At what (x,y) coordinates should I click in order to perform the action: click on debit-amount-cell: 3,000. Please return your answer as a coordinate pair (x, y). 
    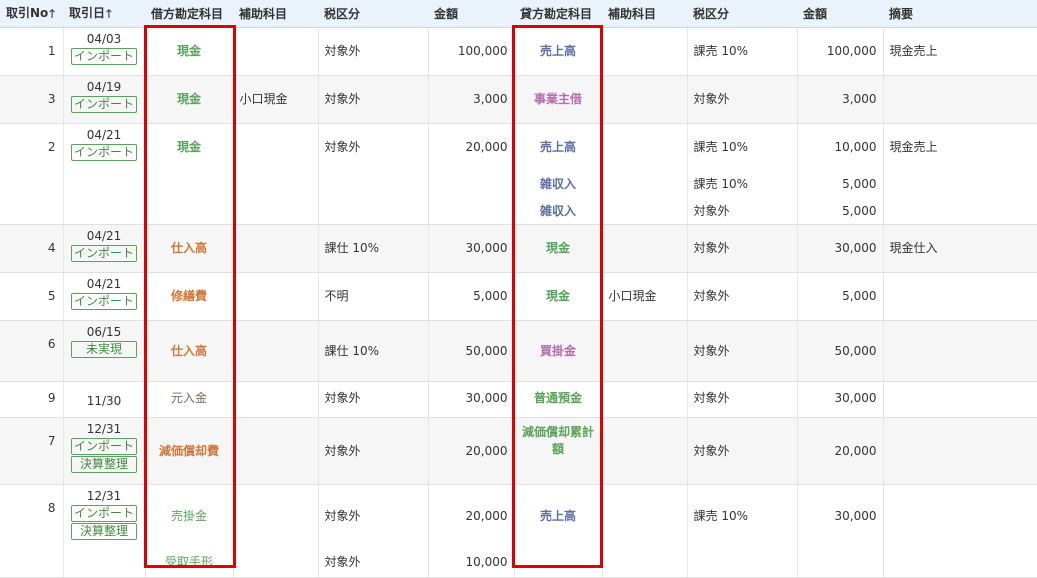
    Looking at the image, I should click on (471, 100).